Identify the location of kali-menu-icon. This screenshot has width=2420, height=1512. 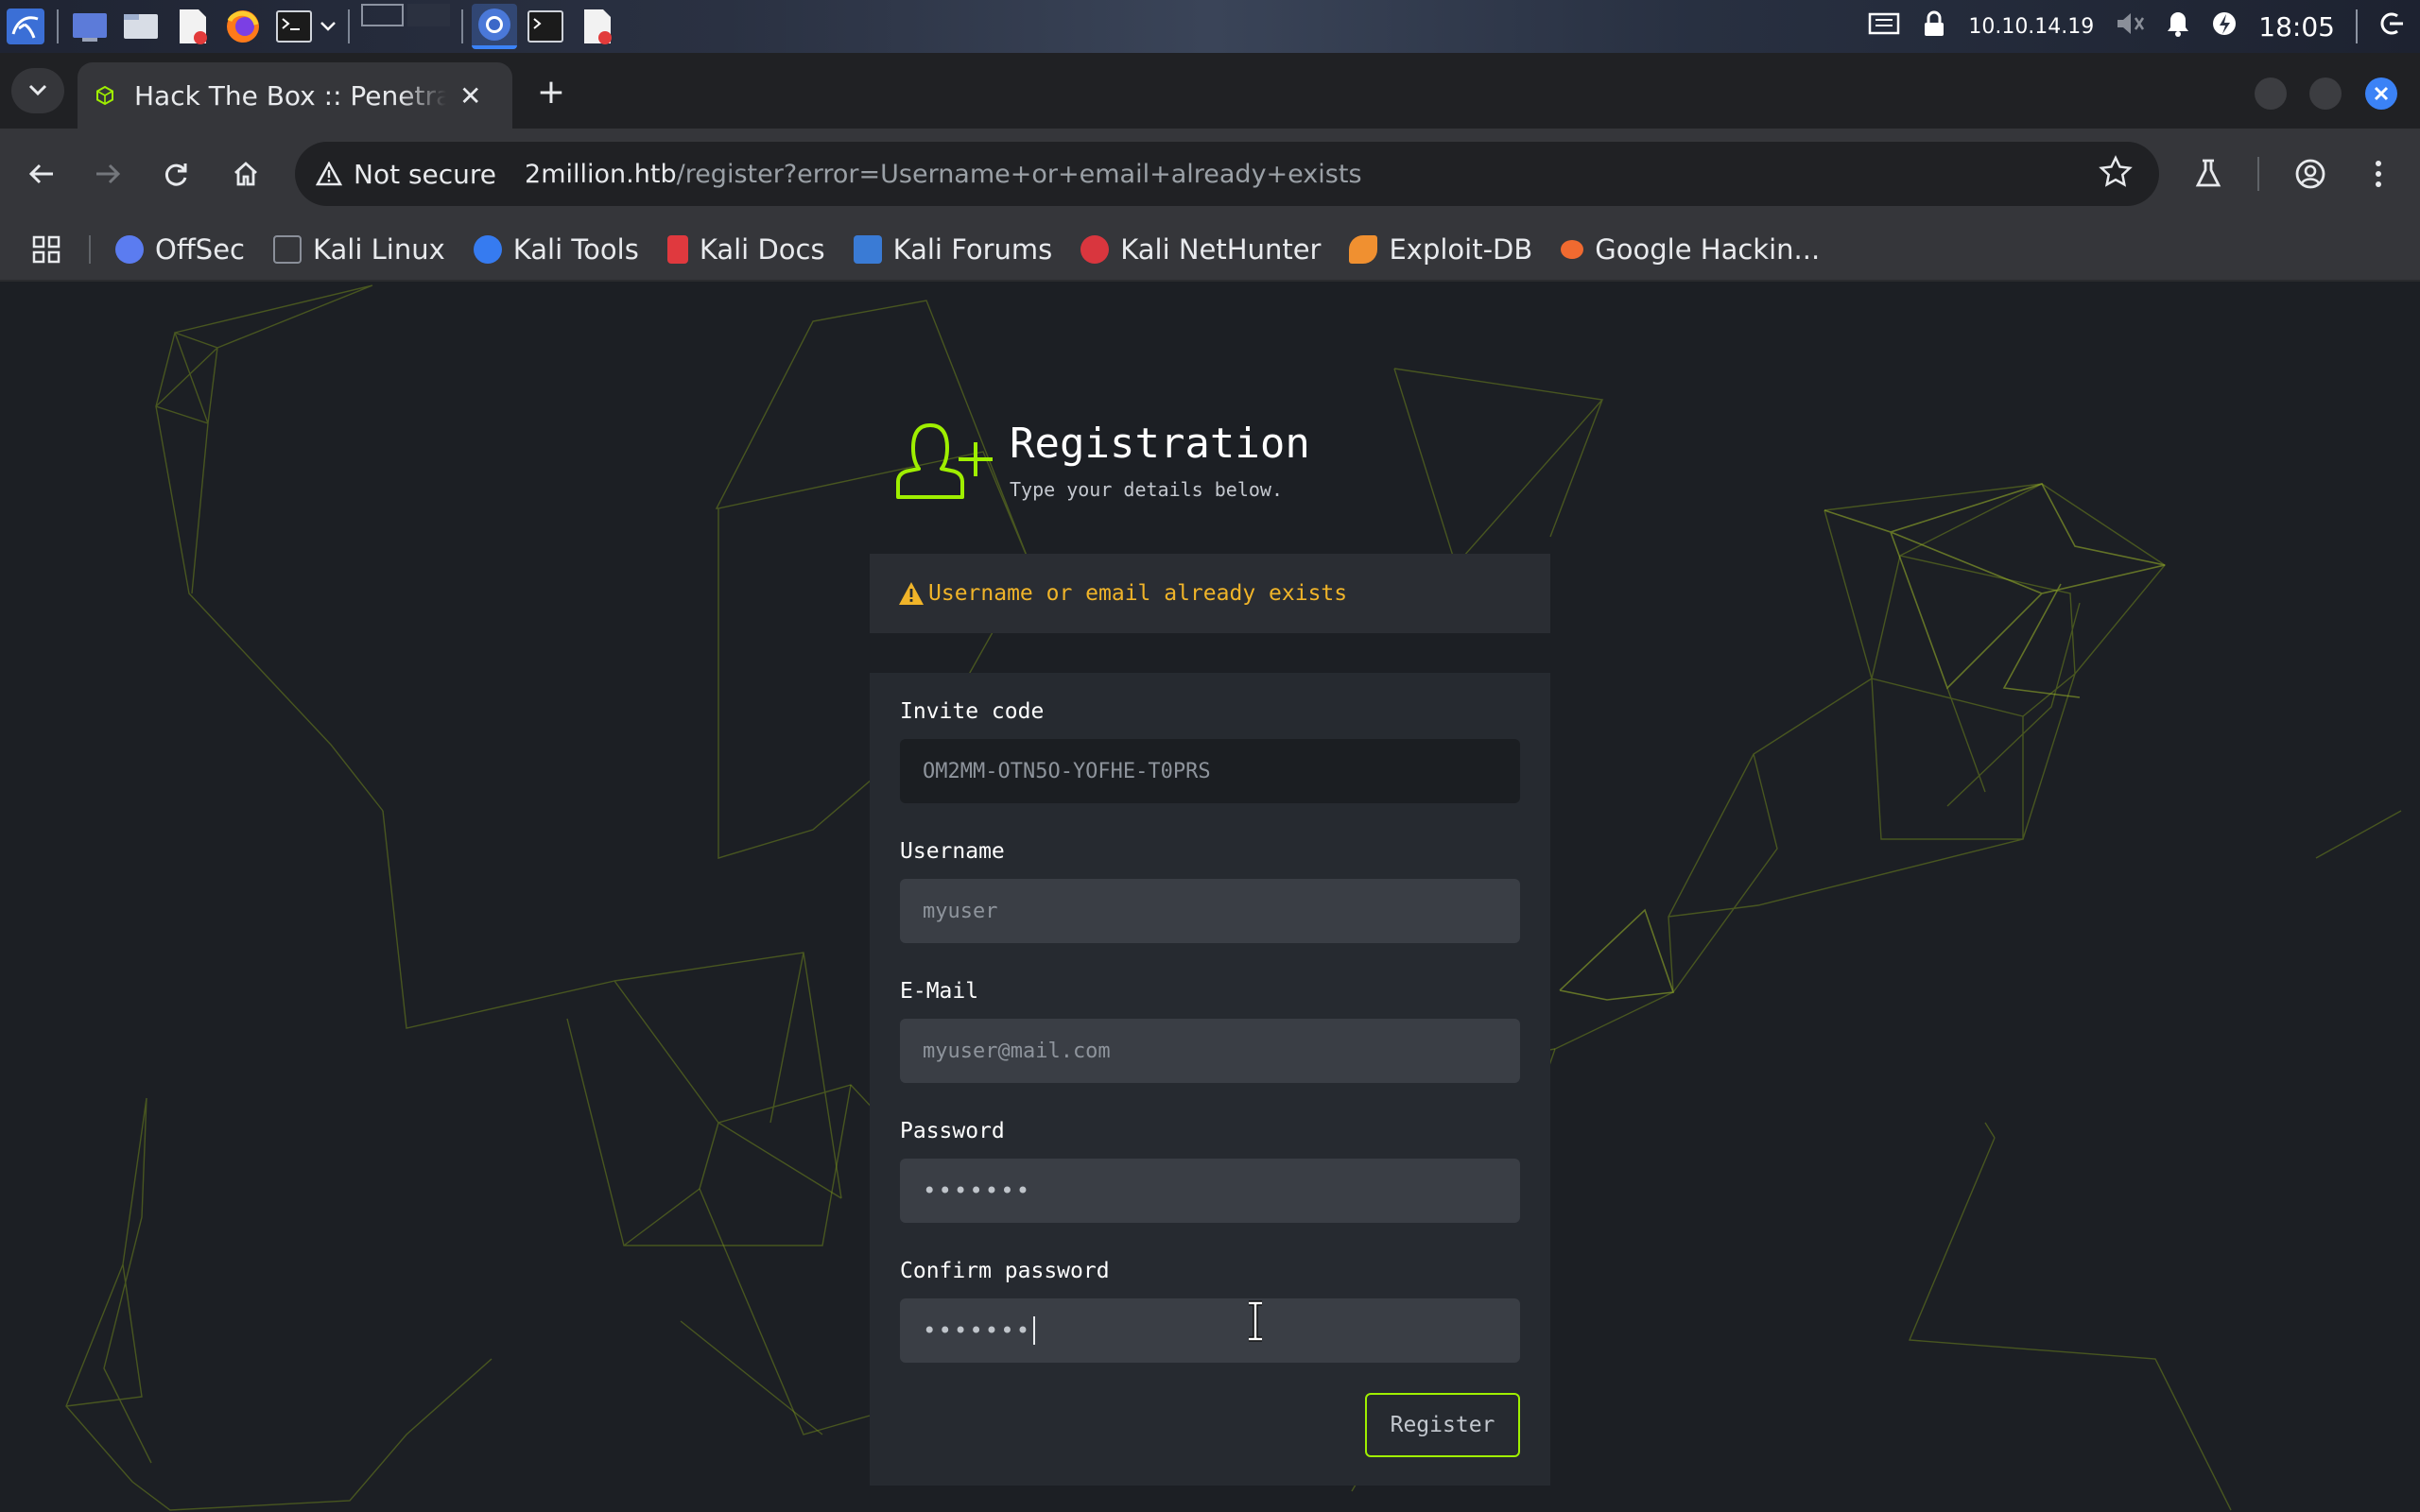
(26, 26).